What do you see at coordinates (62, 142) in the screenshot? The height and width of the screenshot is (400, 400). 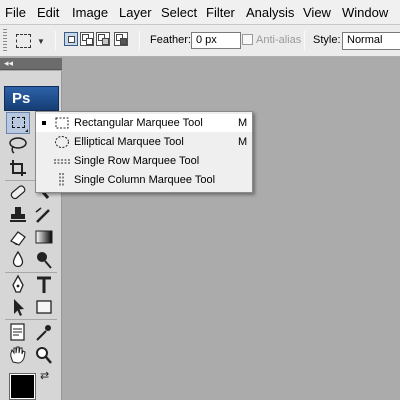 I see `elliptical-marquee-icon` at bounding box center [62, 142].